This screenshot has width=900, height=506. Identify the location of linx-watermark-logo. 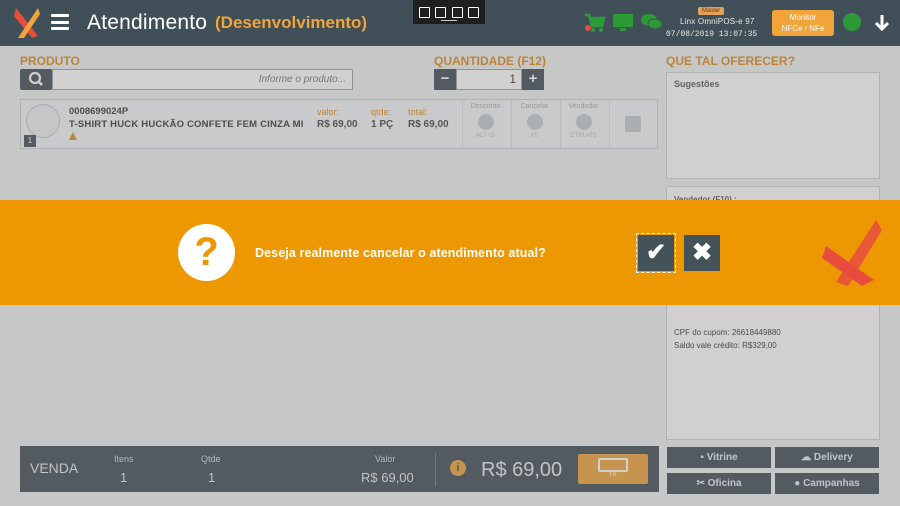
(852, 253).